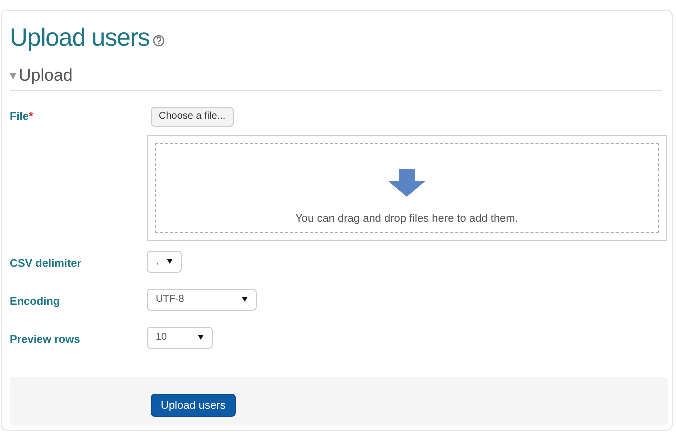  What do you see at coordinates (407, 219) in the screenshot?
I see `drop-hint: You can drag and drop files here to add them.` at bounding box center [407, 219].